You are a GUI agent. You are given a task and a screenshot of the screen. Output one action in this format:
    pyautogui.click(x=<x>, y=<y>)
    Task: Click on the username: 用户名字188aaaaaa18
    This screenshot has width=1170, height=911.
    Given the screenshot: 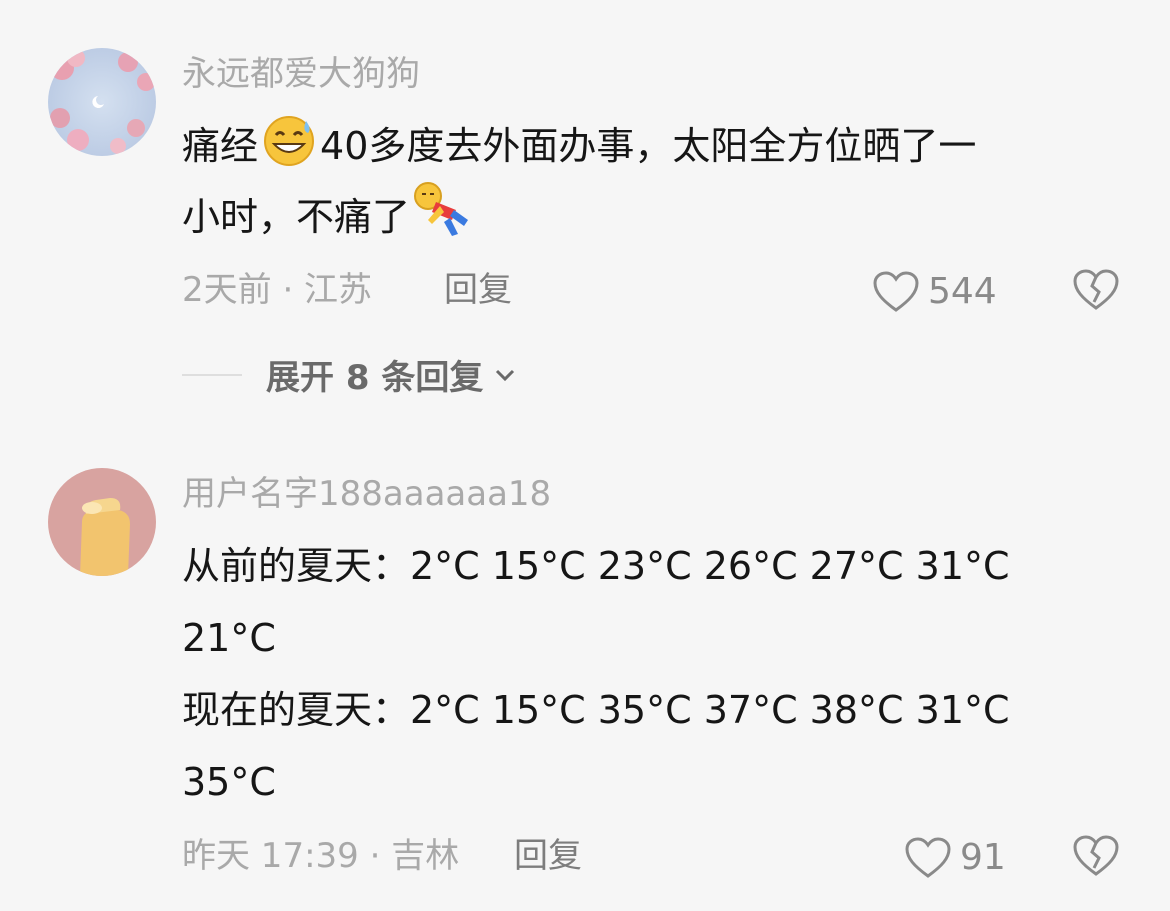 What is the action you would take?
    pyautogui.click(x=366, y=494)
    